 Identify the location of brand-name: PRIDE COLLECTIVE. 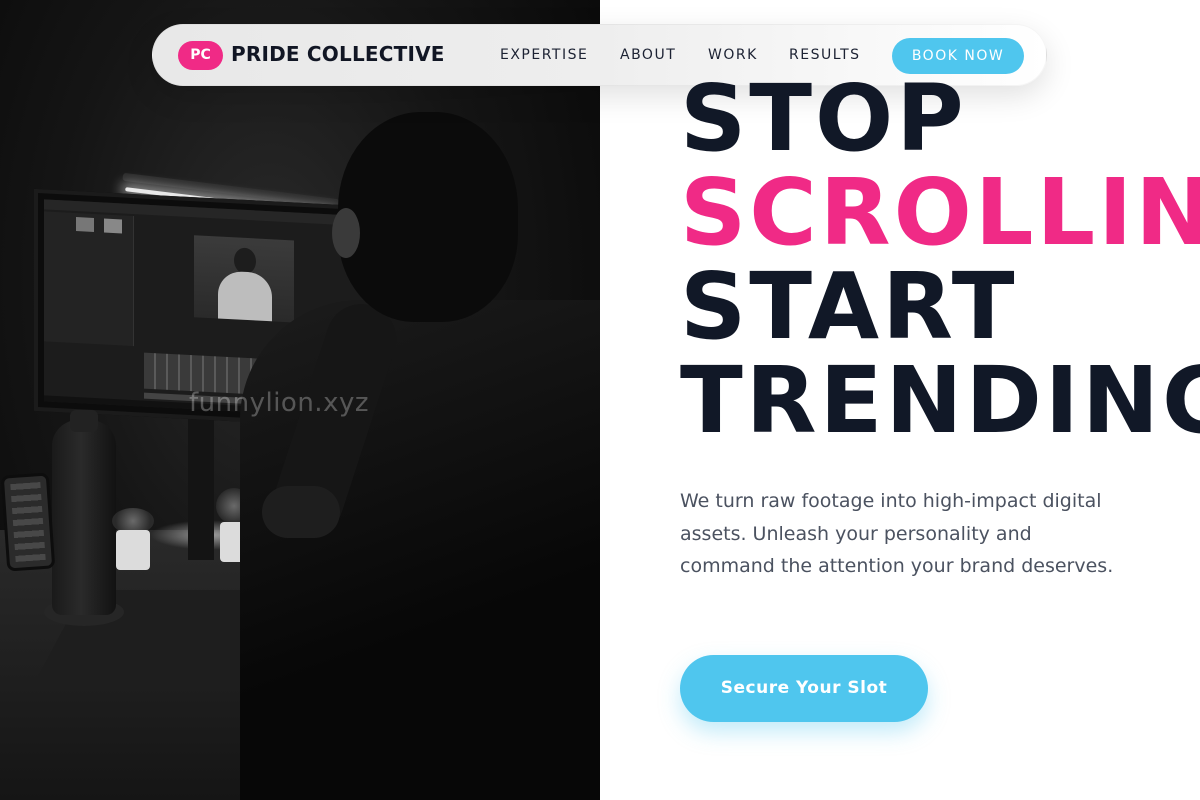
(338, 54).